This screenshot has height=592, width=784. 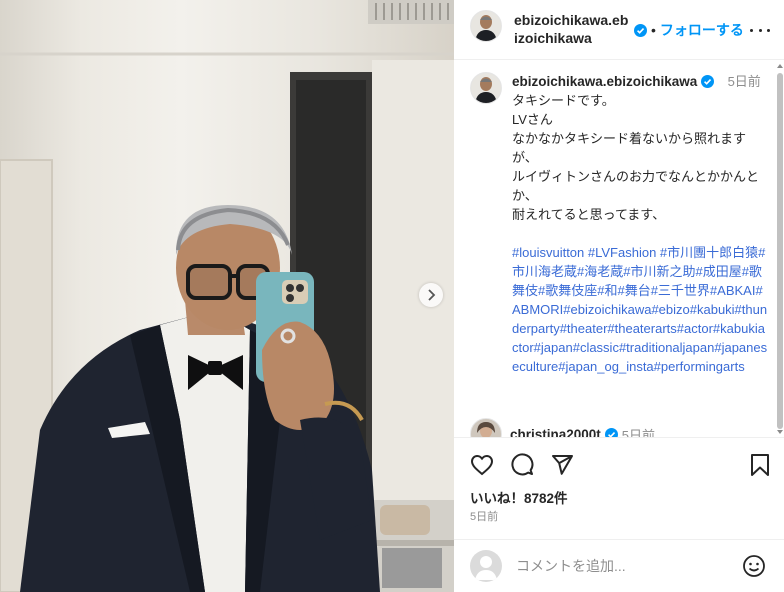 I want to click on author-username: ebizoichikawa.ebizoichikawa, so click(x=573, y=29).